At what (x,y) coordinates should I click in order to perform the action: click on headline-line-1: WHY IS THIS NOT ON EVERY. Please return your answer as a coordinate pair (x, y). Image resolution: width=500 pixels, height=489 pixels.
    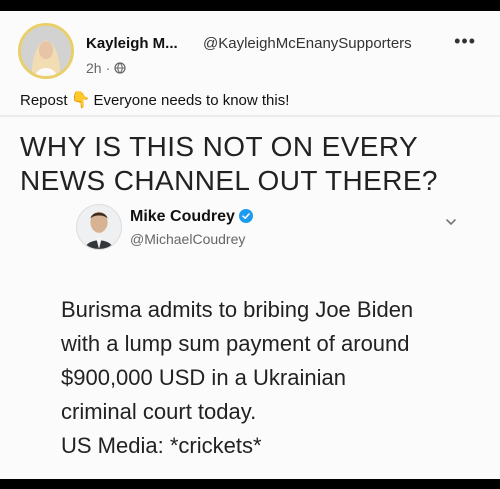
    Looking at the image, I should click on (219, 146).